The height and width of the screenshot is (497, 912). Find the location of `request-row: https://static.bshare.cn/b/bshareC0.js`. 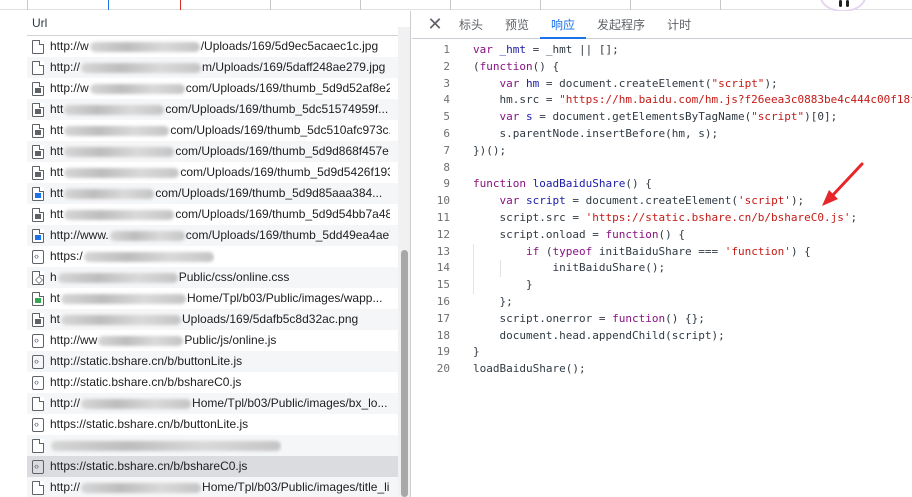

request-row: https://static.bshare.cn/b/bshareC0.js is located at coordinates (218, 466).